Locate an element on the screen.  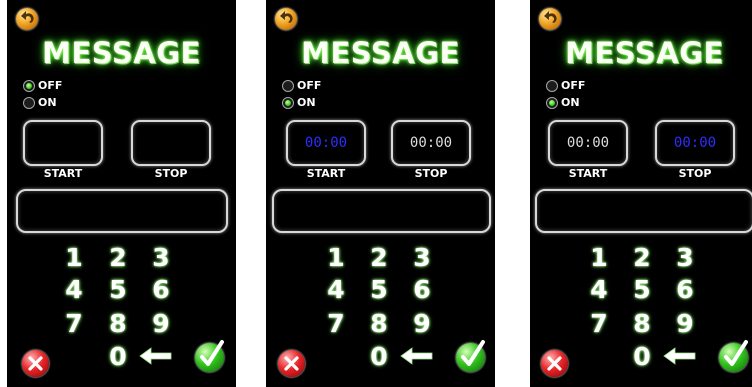
start-time-field is located at coordinates (63, 143).